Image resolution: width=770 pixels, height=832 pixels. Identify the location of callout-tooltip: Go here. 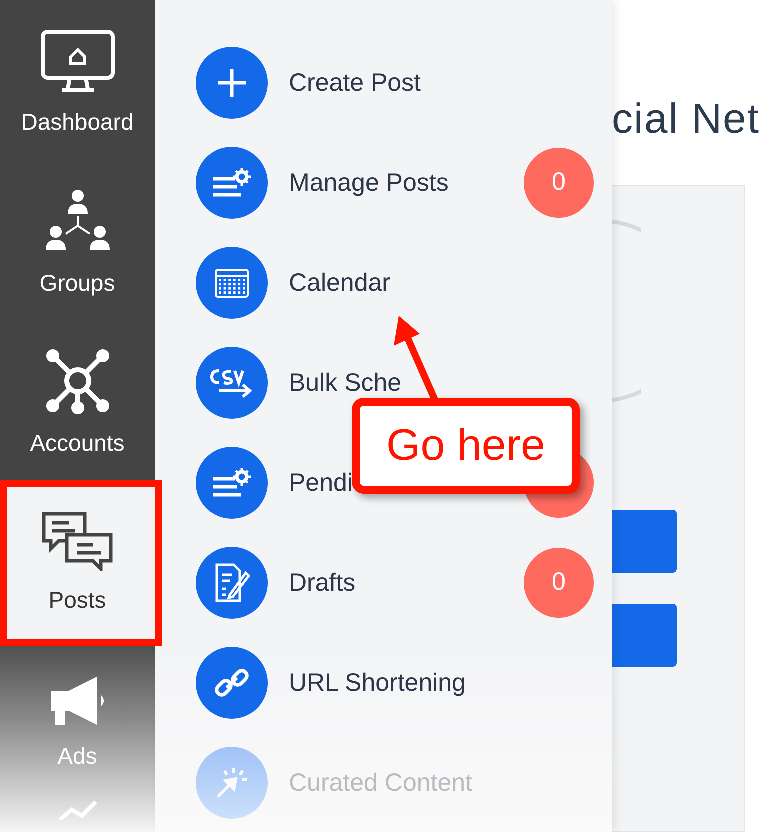
(466, 446).